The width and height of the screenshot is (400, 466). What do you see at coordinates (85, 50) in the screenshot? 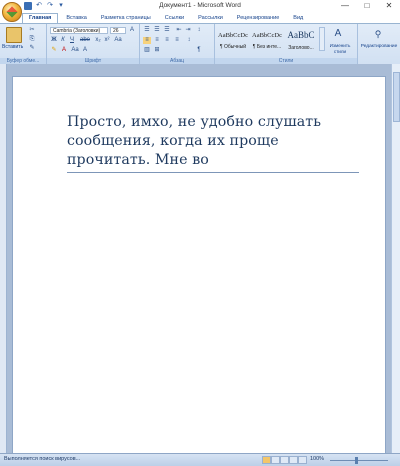
I see `clear-format-icon: A` at bounding box center [85, 50].